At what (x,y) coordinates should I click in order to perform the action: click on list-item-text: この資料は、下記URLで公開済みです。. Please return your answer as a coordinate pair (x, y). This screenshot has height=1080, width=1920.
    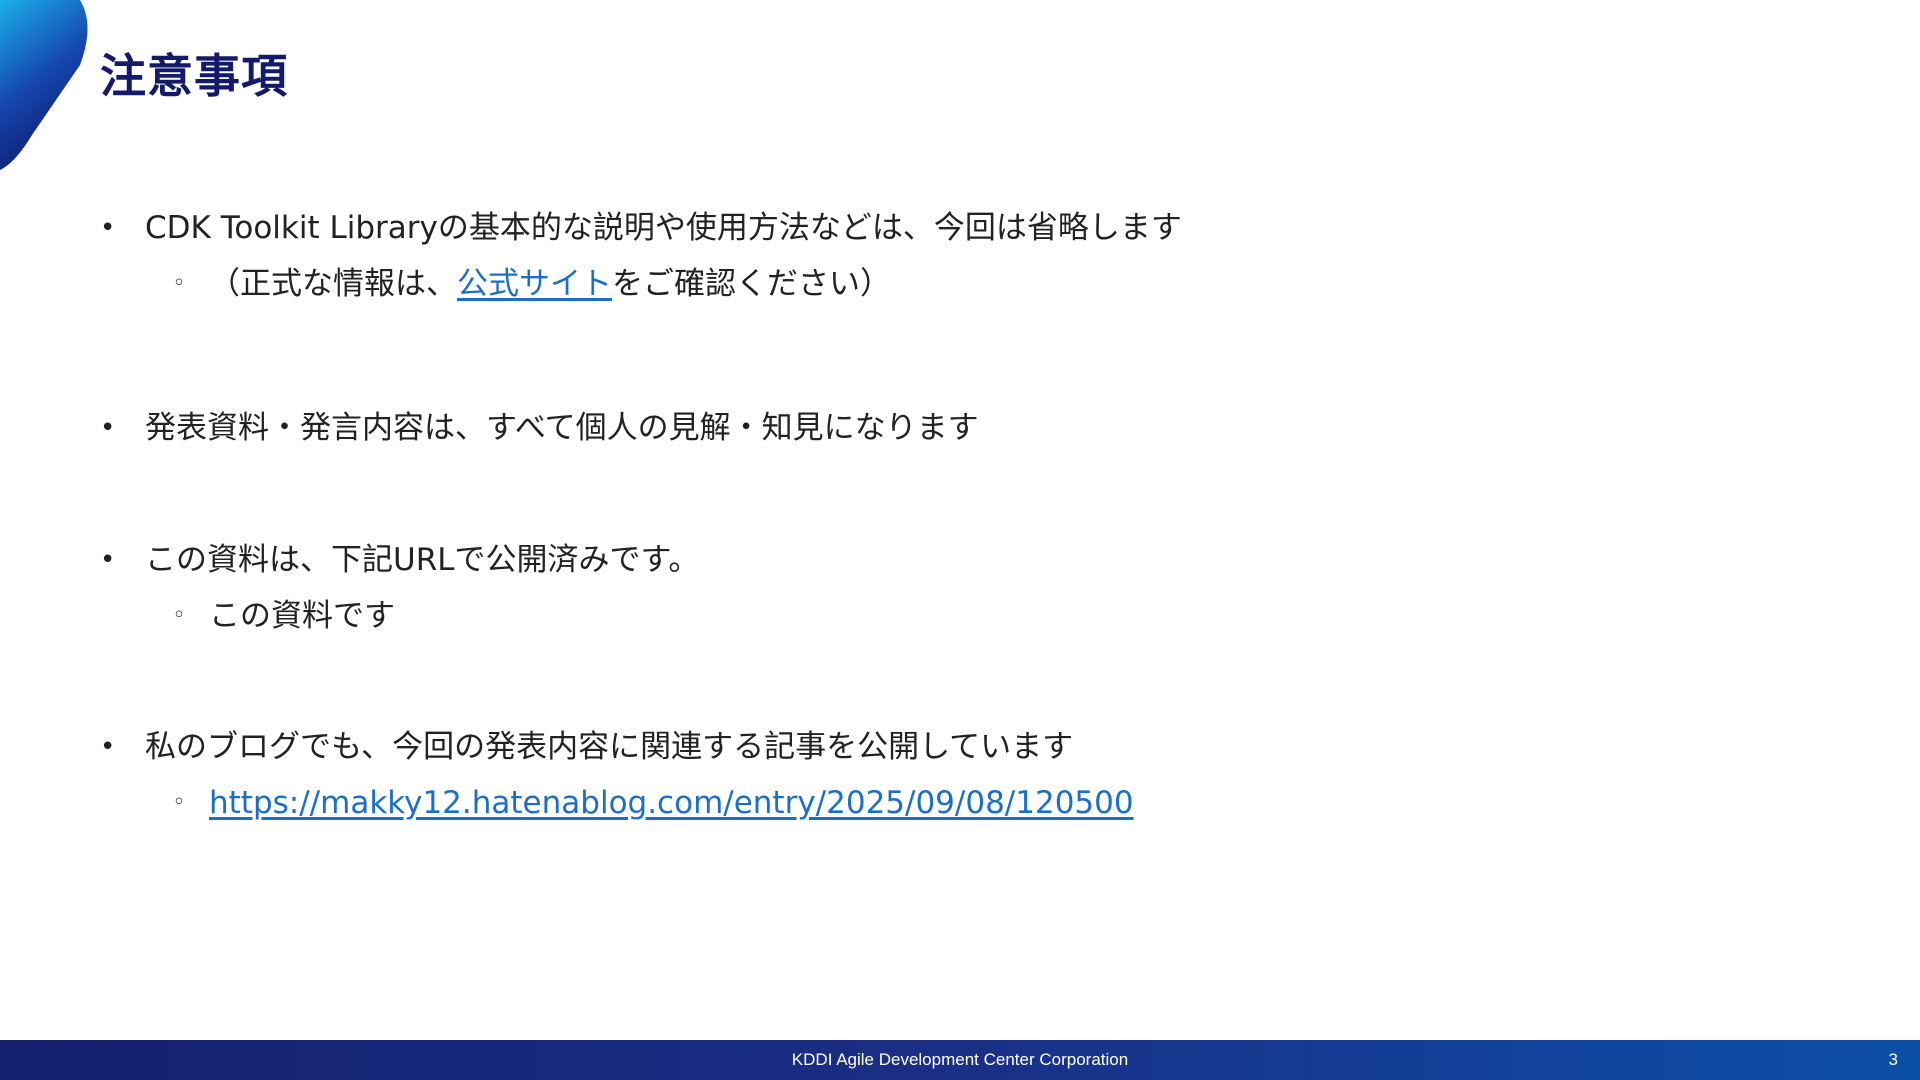
    Looking at the image, I should click on (422, 560).